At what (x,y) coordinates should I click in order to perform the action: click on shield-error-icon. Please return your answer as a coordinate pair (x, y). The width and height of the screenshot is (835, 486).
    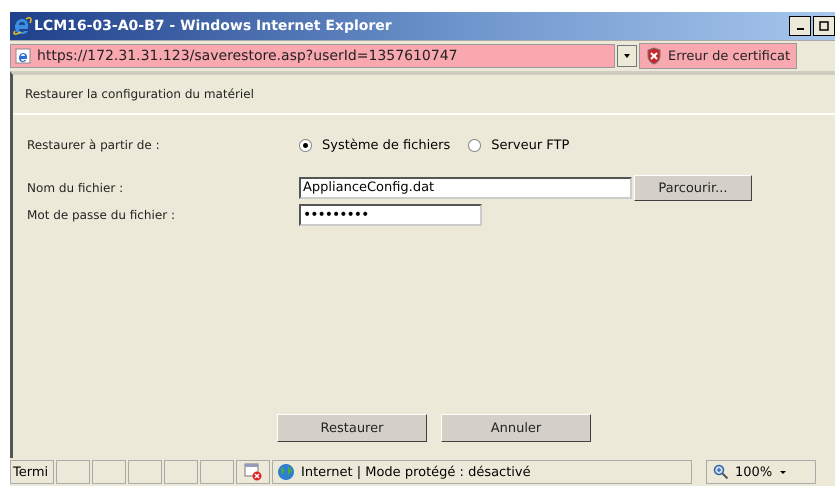
    Looking at the image, I should click on (654, 56).